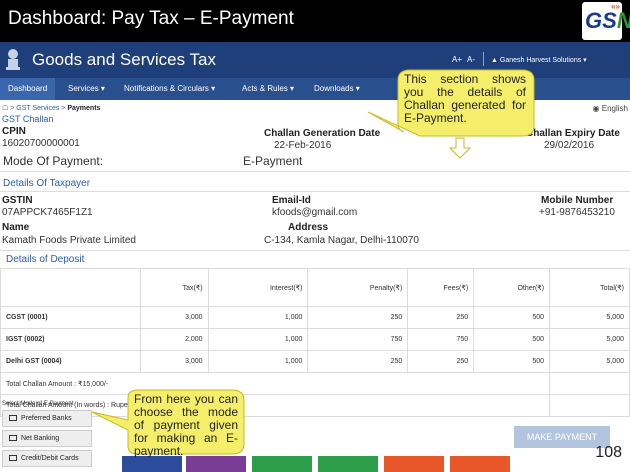 The height and width of the screenshot is (472, 630). What do you see at coordinates (460, 148) in the screenshot?
I see `down-arrow-icon` at bounding box center [460, 148].